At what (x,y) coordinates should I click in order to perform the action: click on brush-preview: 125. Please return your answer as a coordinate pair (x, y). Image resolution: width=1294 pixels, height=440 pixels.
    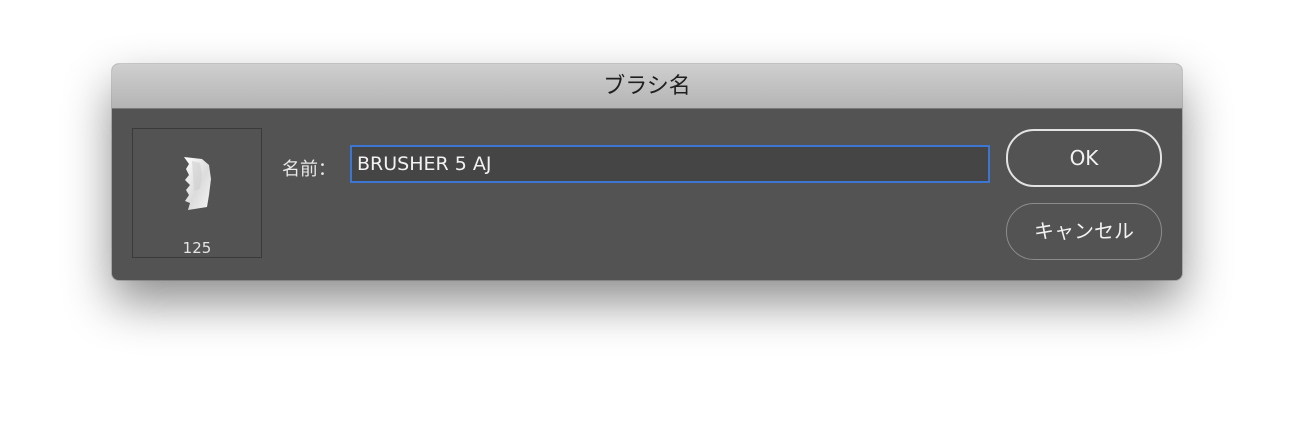
    Looking at the image, I should click on (197, 193).